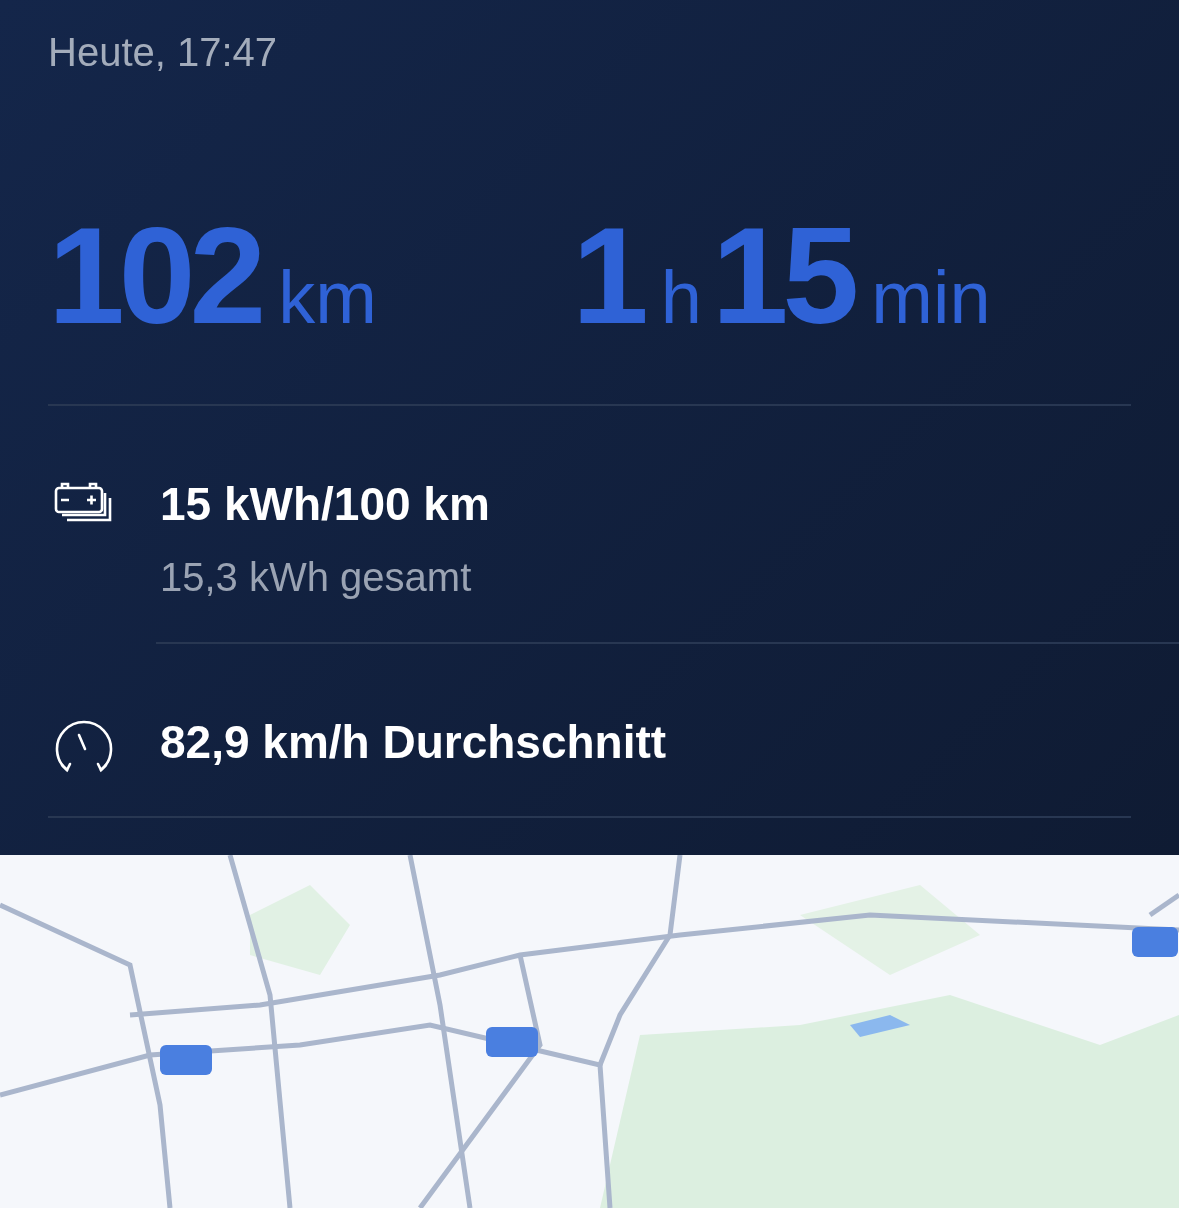 The height and width of the screenshot is (1208, 1179). Describe the element at coordinates (782, 275) in the screenshot. I see `summary-value: 15` at that location.